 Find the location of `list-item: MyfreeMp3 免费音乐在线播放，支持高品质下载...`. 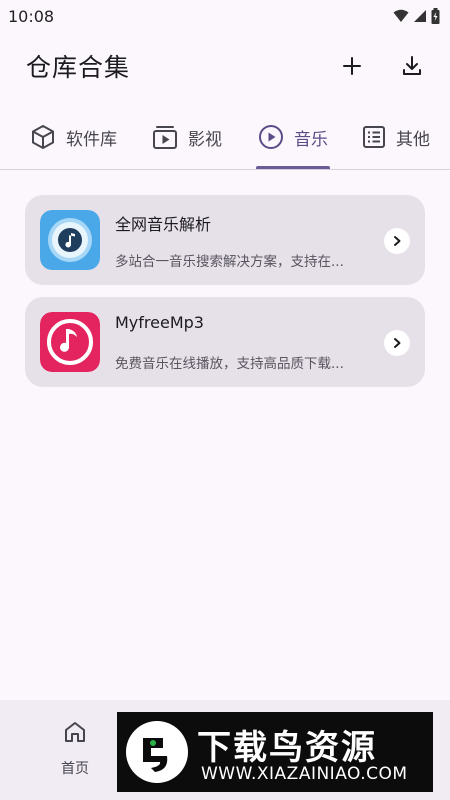

list-item: MyfreeMp3 免费音乐在线播放，支持高品质下载... is located at coordinates (225, 342).